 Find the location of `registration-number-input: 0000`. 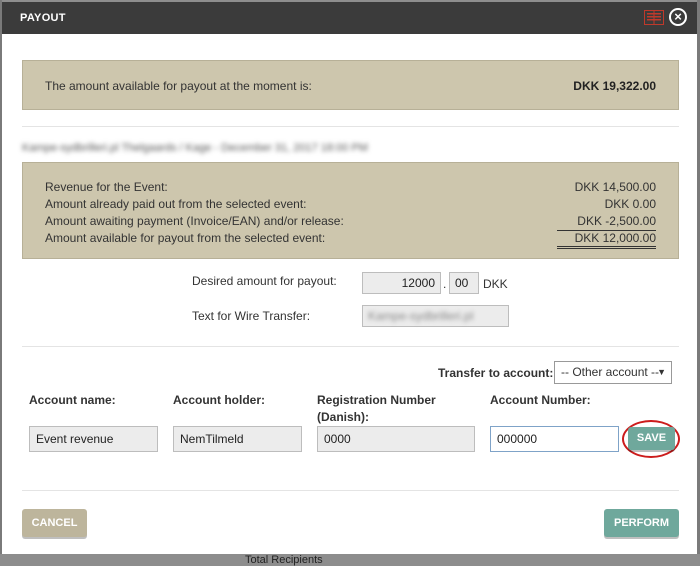

registration-number-input: 0000 is located at coordinates (396, 439).